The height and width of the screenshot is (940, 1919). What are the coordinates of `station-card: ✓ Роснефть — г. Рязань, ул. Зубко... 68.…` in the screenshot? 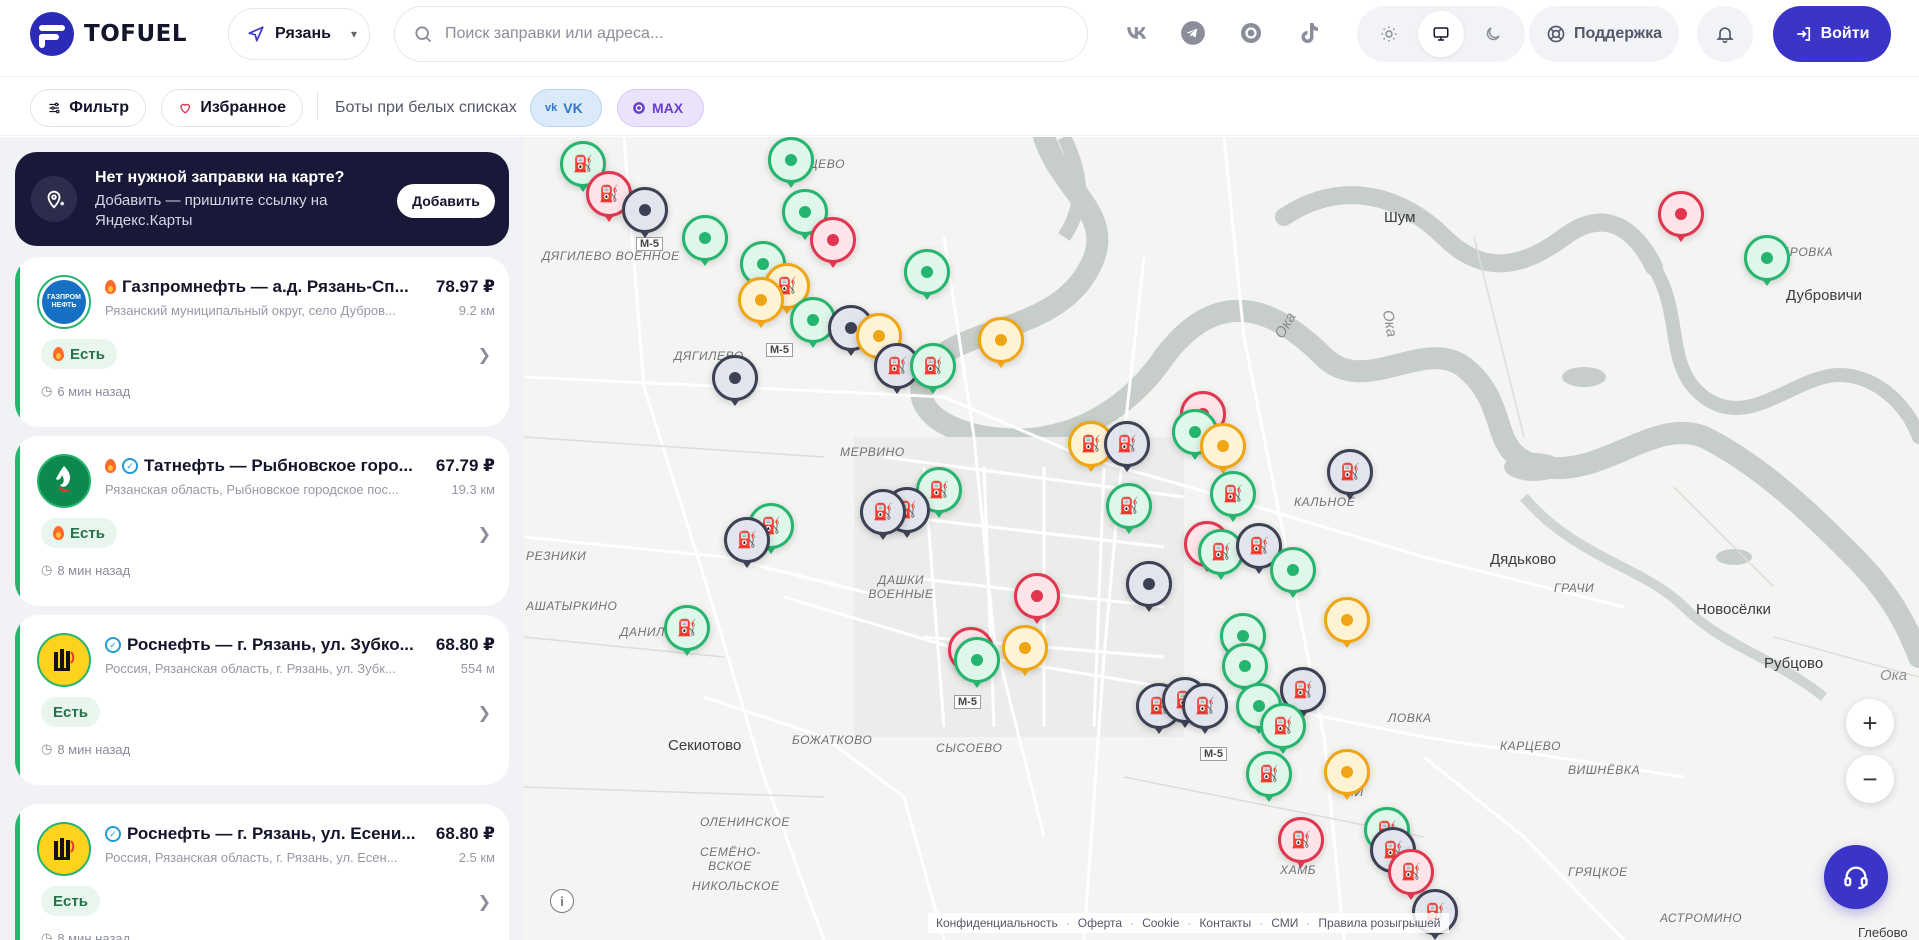 It's located at (262, 700).